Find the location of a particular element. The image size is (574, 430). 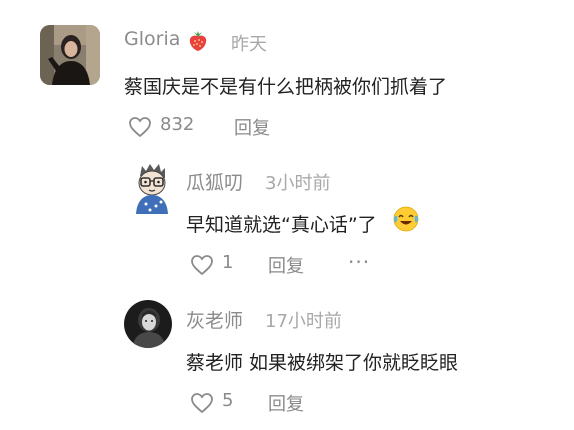

reply-author: 灰老师 is located at coordinates (214, 319).